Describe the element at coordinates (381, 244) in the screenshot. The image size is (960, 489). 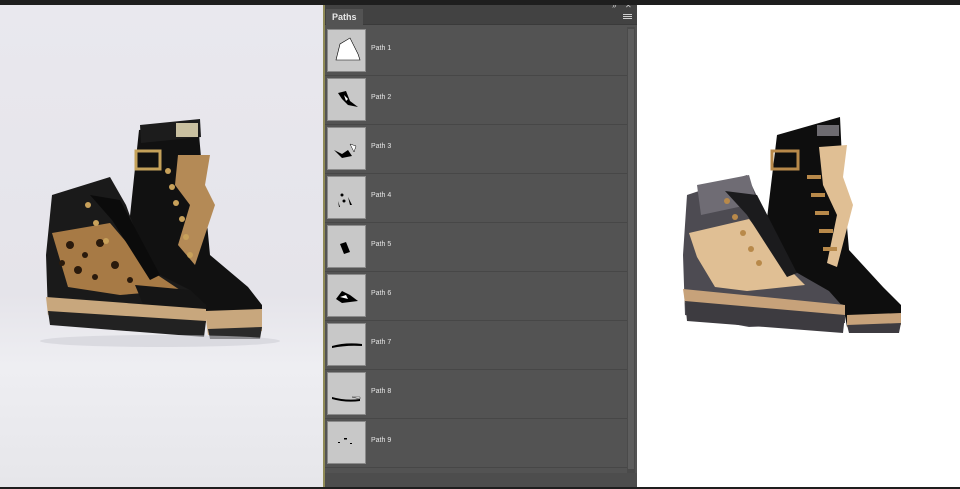
I see `path-label: Path 5` at that location.